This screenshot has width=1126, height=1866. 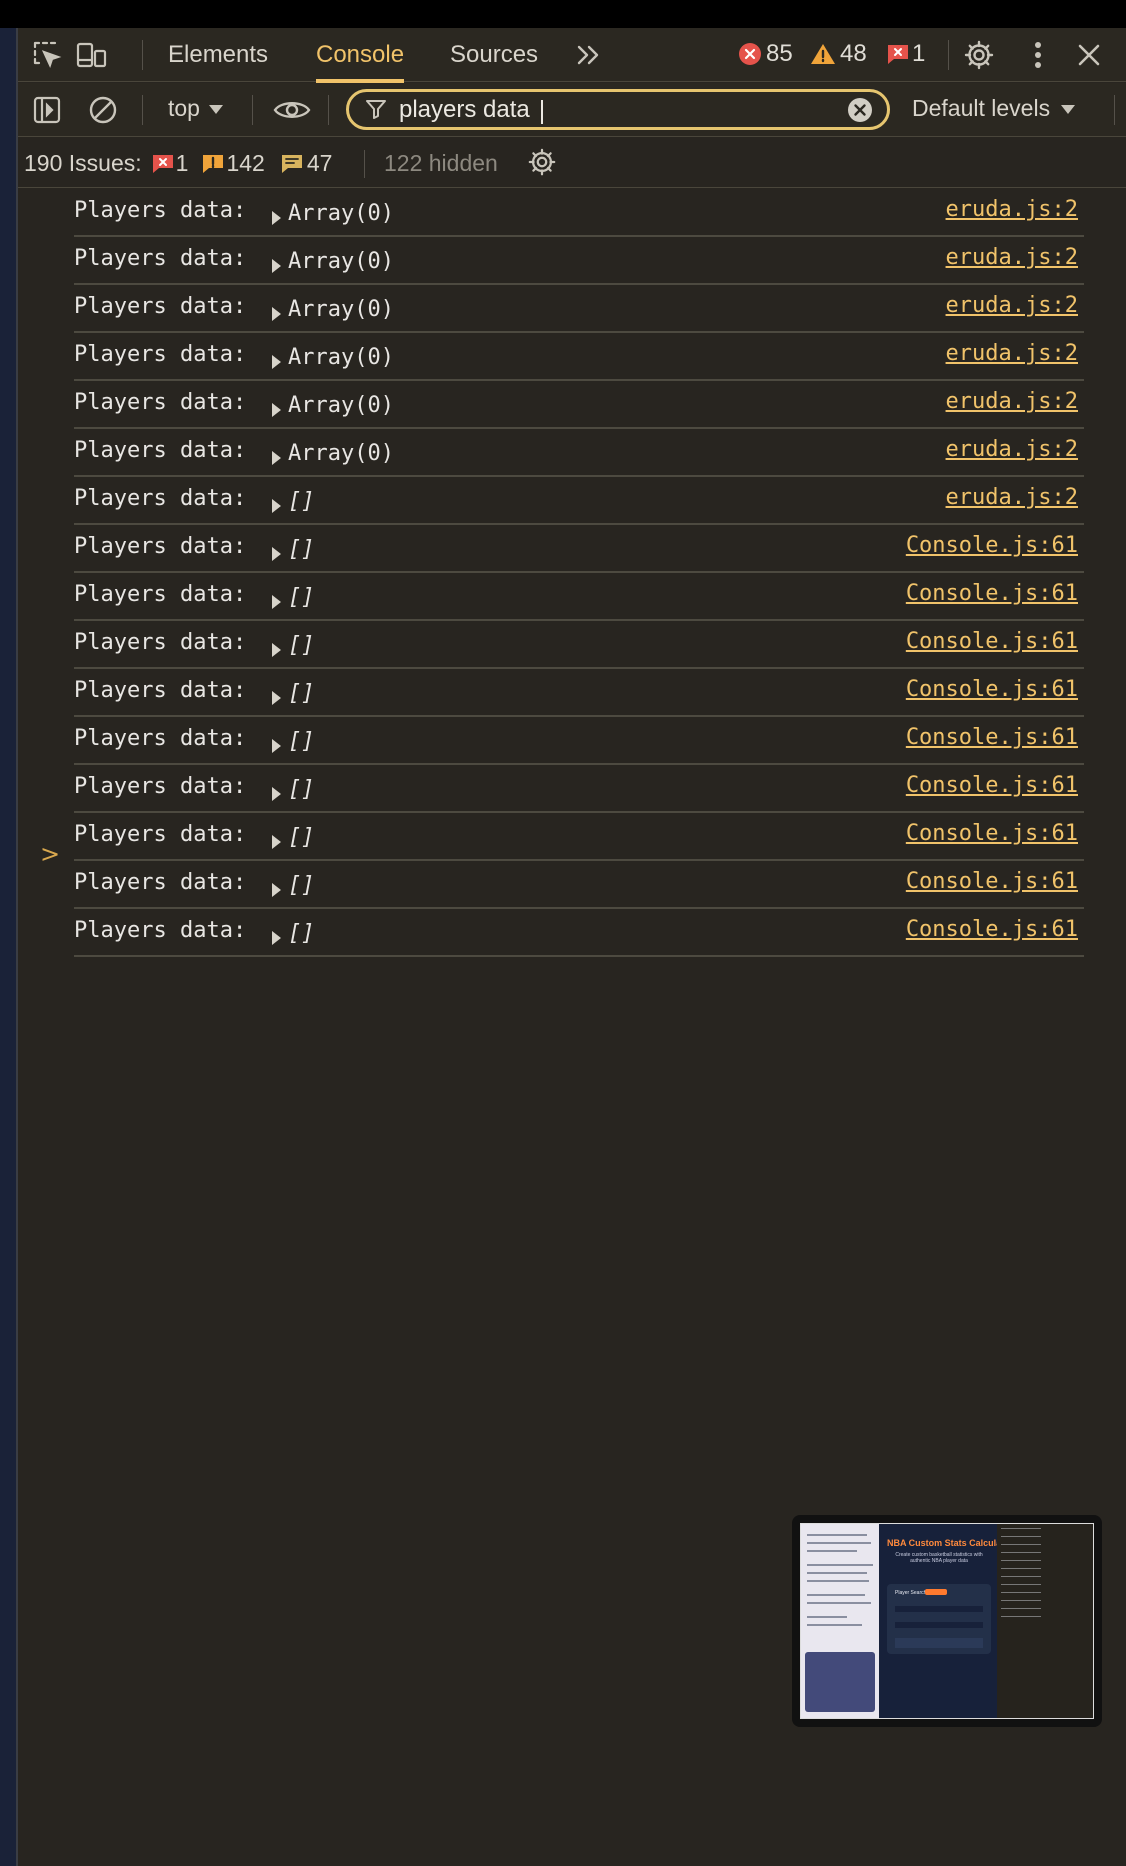 I want to click on console-toolbar: top De, so click(x=572, y=110).